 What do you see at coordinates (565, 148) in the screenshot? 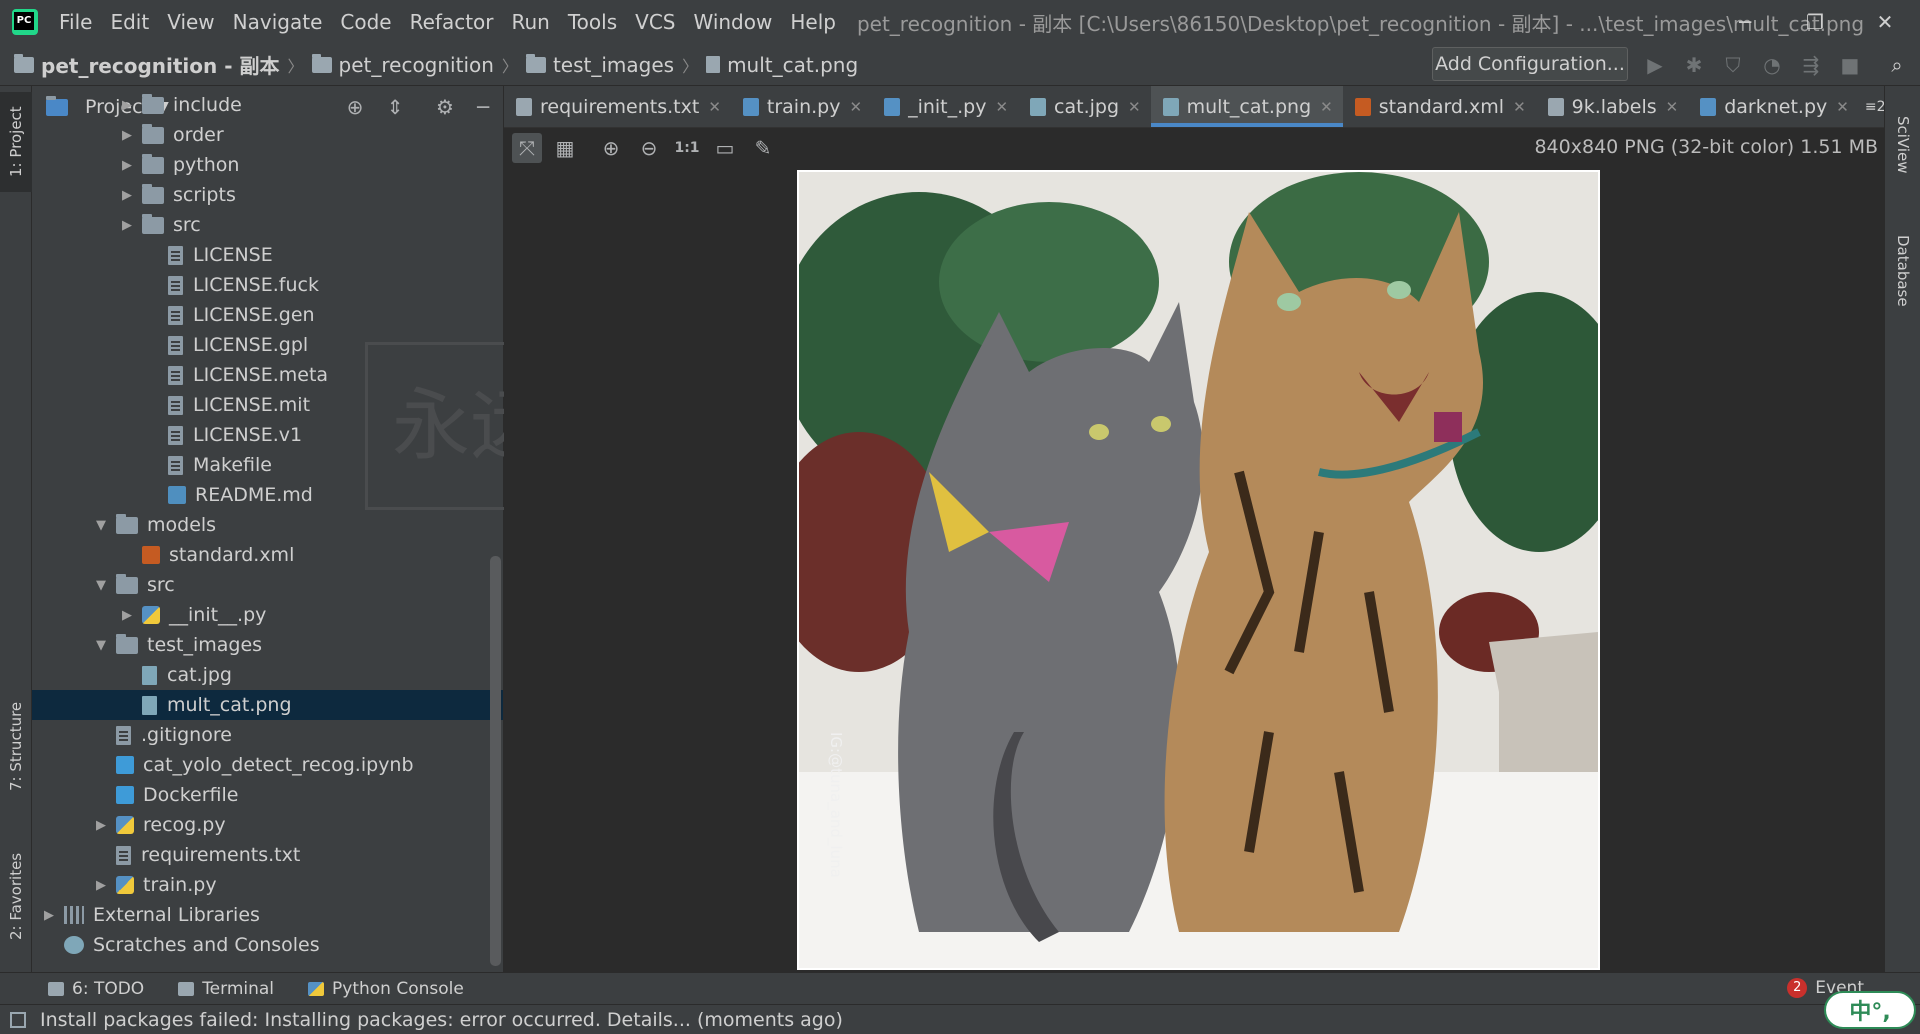
I see `grid-icon: ▦` at bounding box center [565, 148].